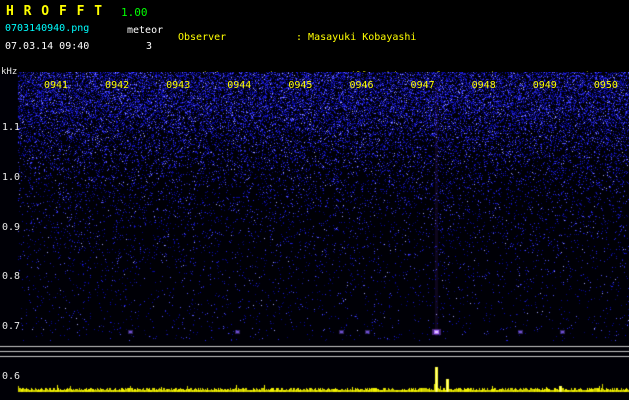 This screenshot has height=400, width=629. I want to click on freq-tick-0.6: 0.6, so click(11, 376).